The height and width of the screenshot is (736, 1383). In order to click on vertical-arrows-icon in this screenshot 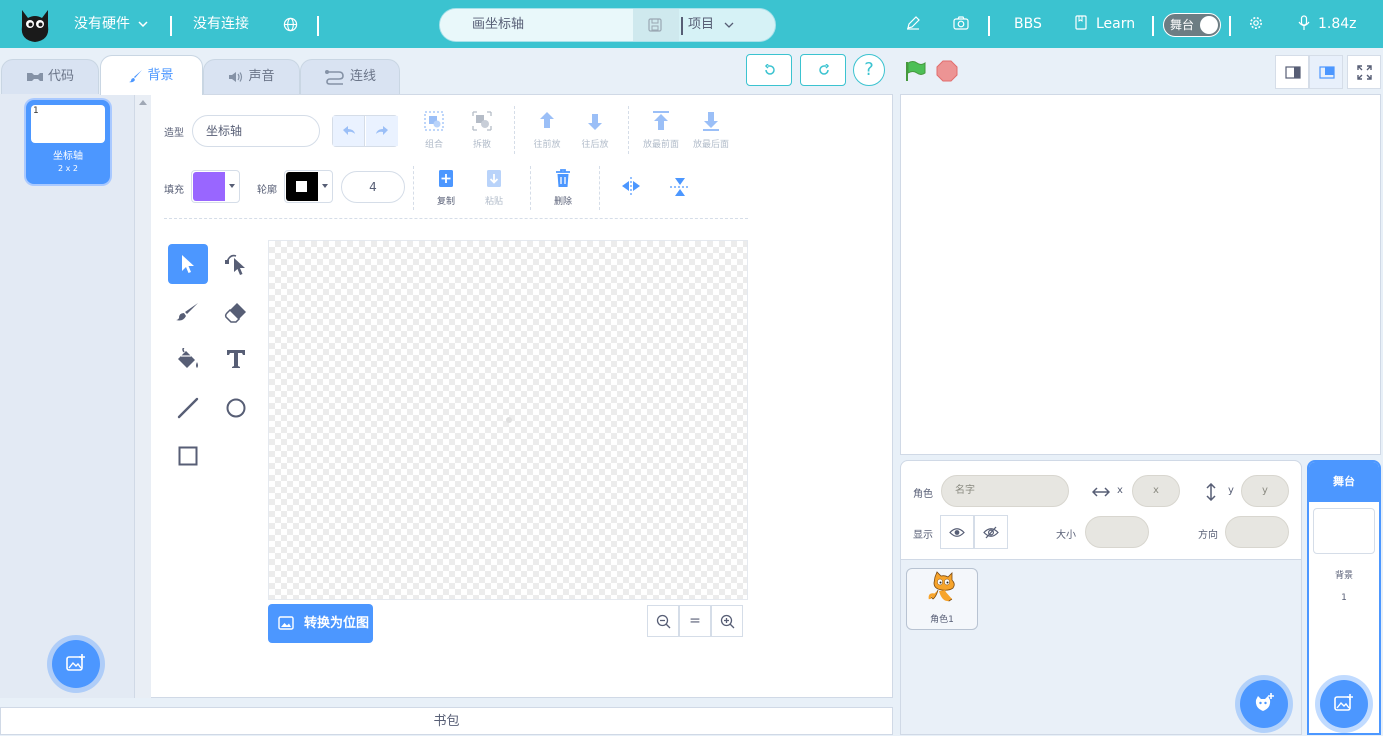, I will do `click(1211, 492)`.